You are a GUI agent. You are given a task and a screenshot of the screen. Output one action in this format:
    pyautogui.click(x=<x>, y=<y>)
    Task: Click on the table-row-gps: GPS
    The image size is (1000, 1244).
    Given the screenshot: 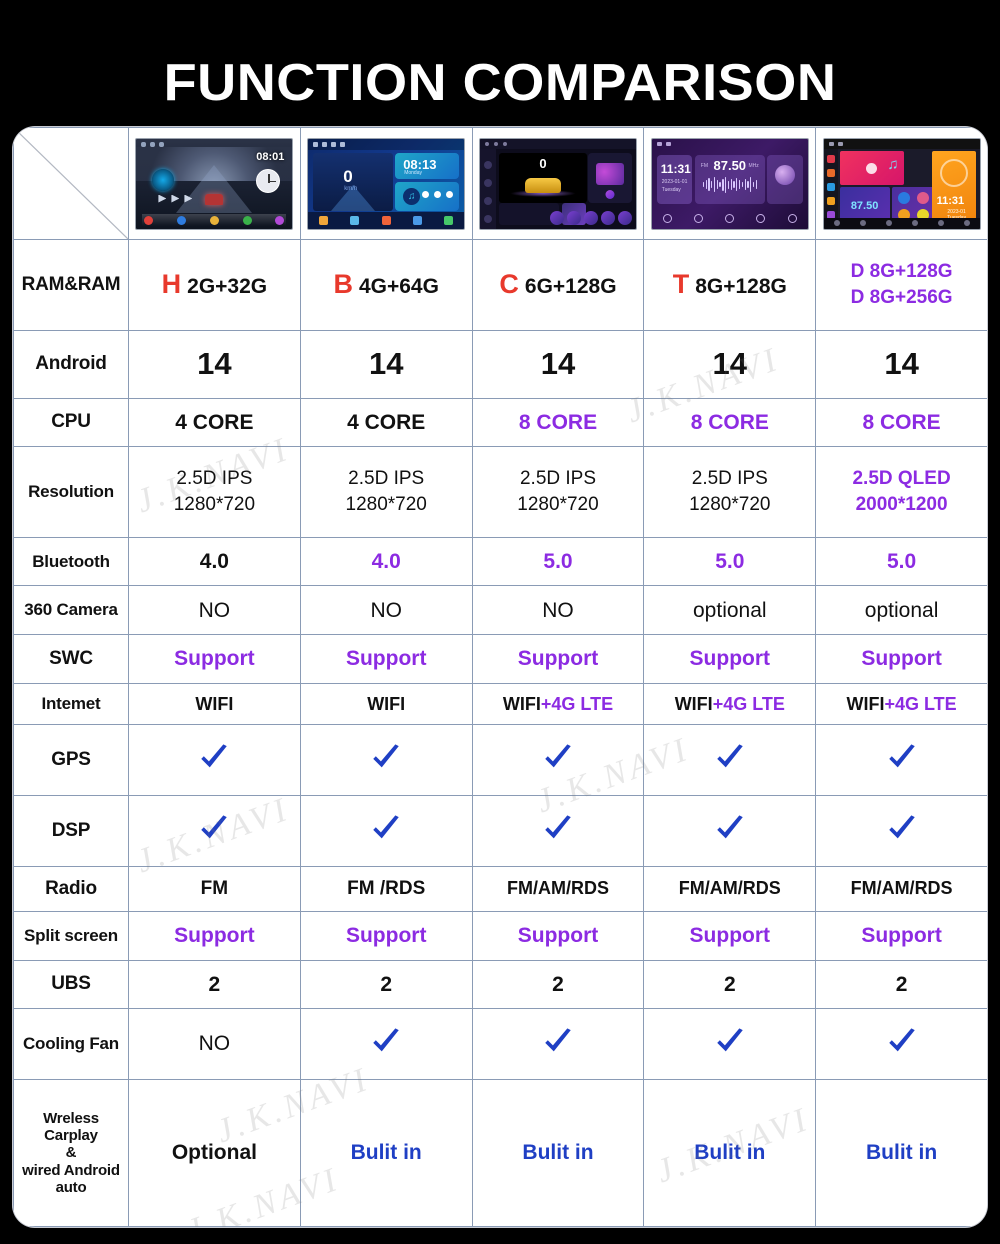 What is the action you would take?
    pyautogui.click(x=500, y=760)
    